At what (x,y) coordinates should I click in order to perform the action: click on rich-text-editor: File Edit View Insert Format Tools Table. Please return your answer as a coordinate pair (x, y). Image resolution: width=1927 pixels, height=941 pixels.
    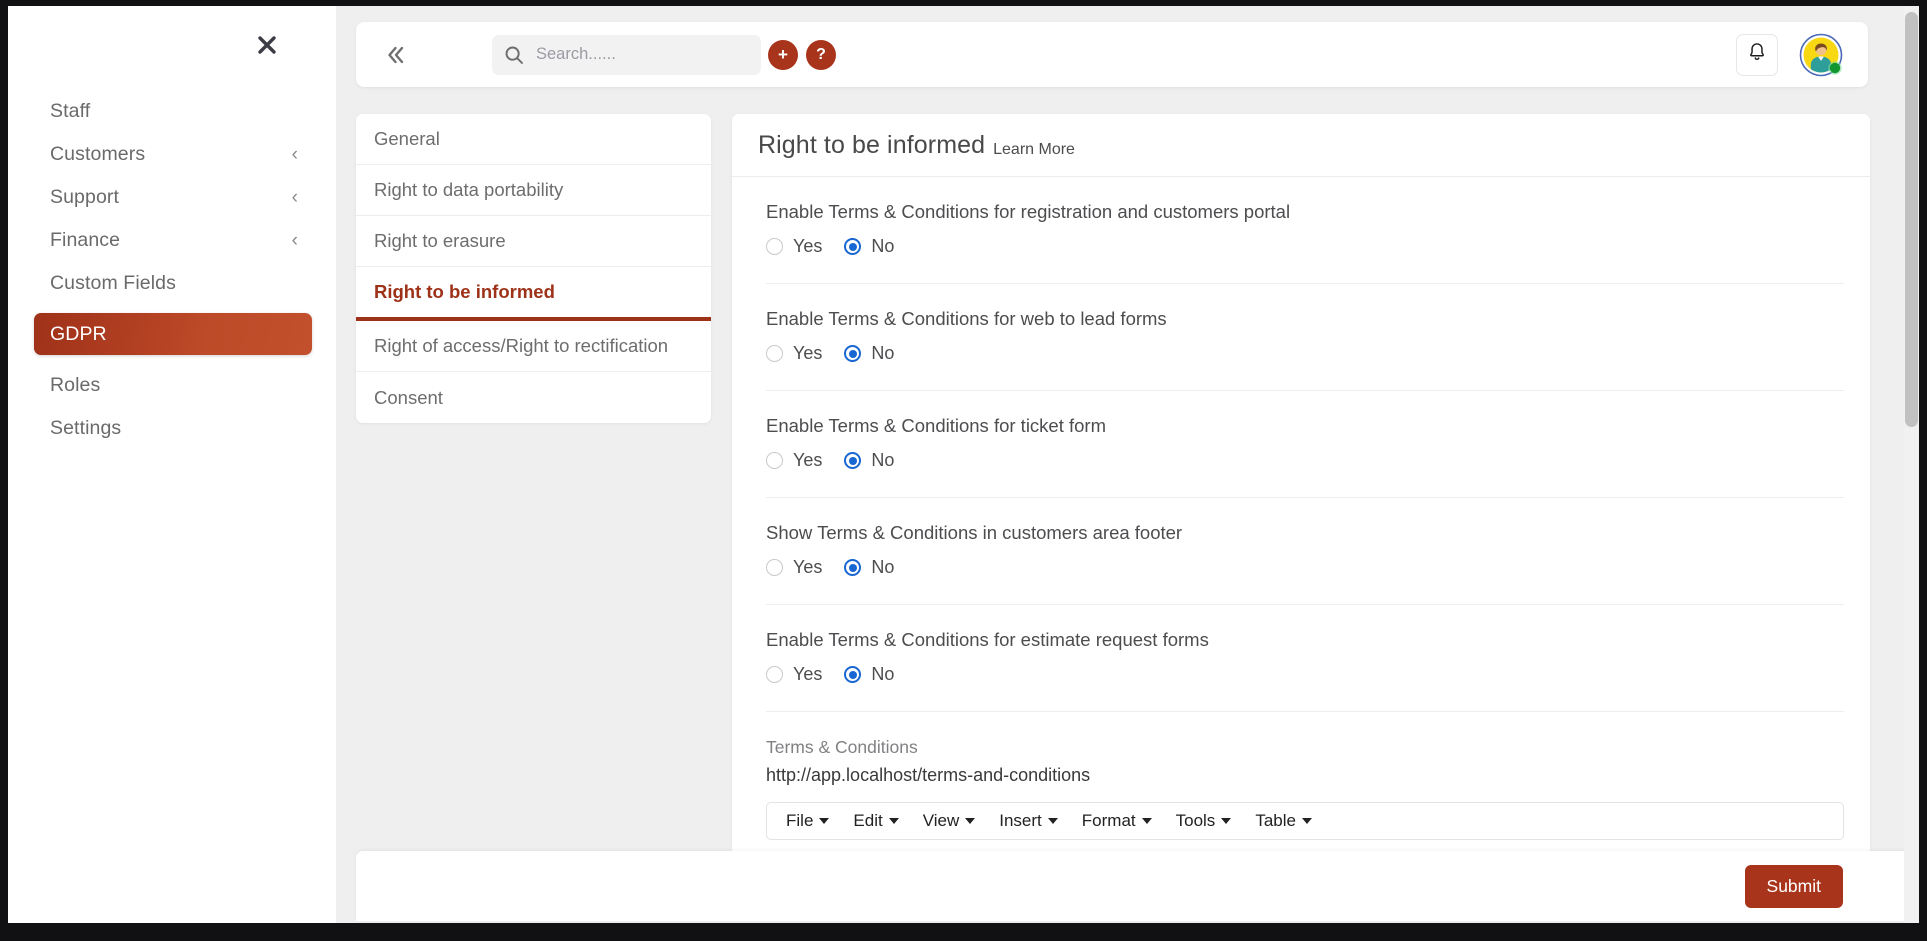
    Looking at the image, I should click on (1305, 821).